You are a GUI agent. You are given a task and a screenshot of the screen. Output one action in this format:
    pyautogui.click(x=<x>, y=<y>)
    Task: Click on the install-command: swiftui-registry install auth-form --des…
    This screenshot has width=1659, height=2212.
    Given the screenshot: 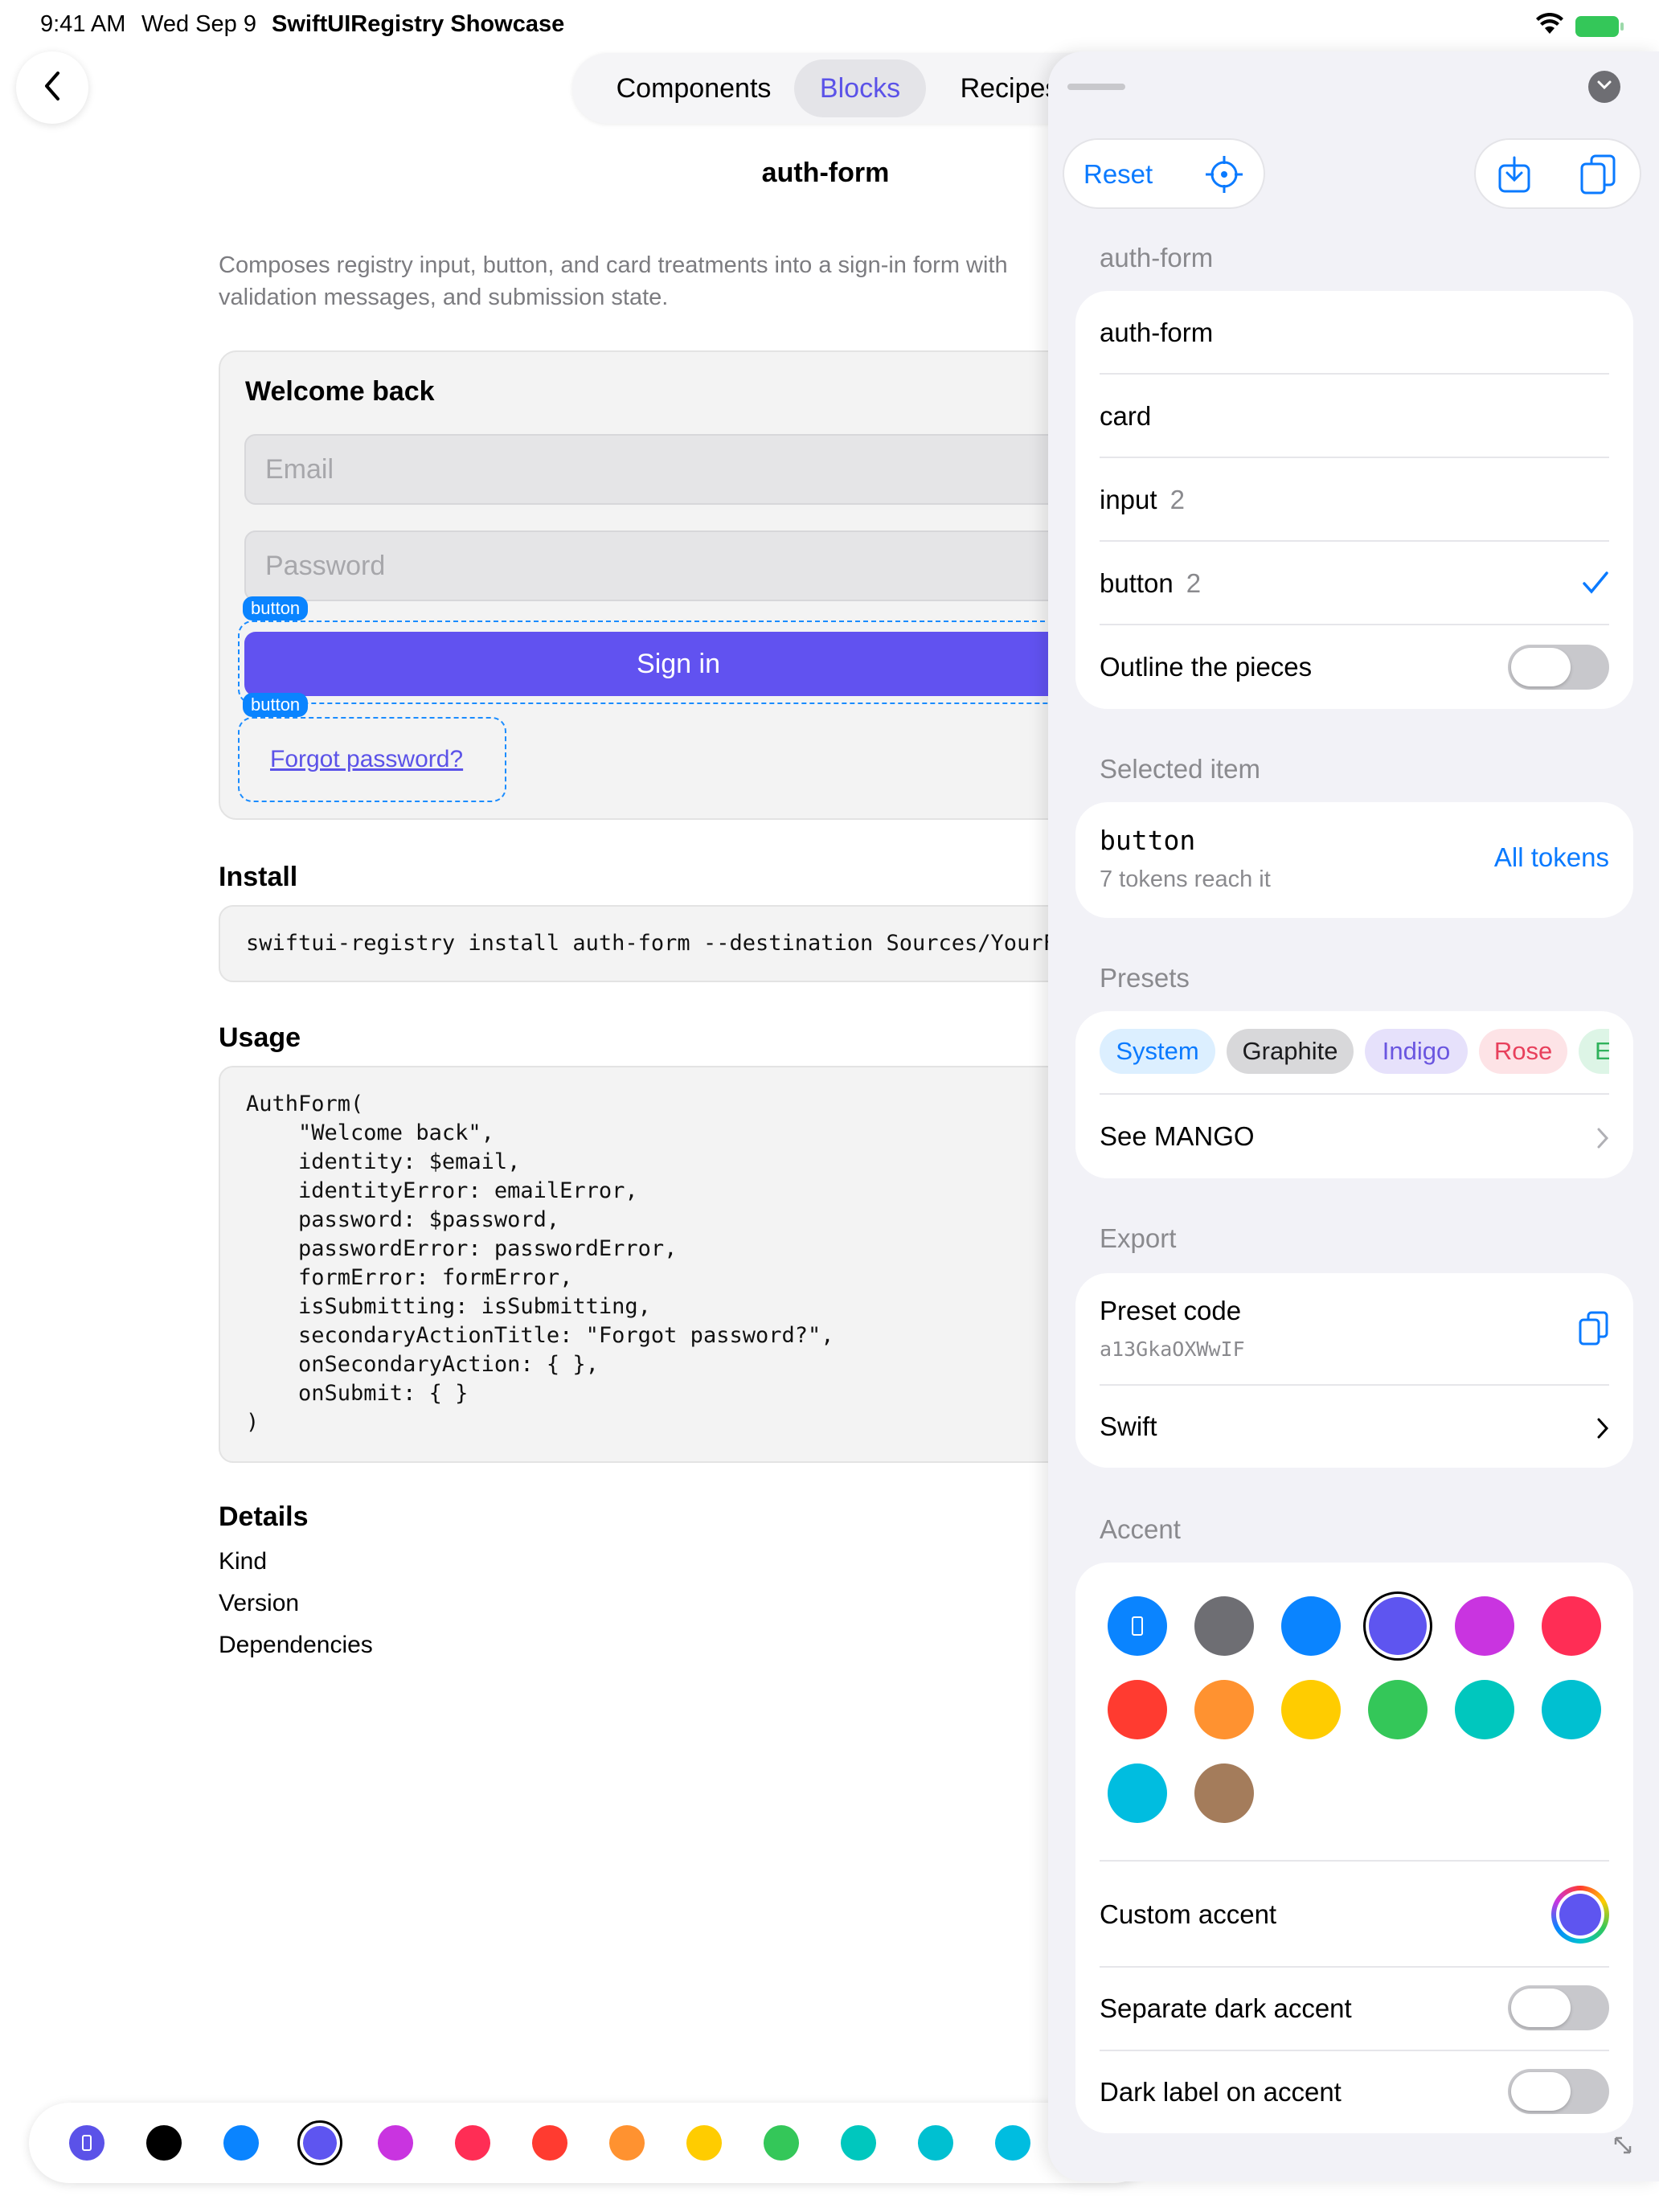 What is the action you would take?
    pyautogui.click(x=661, y=943)
    